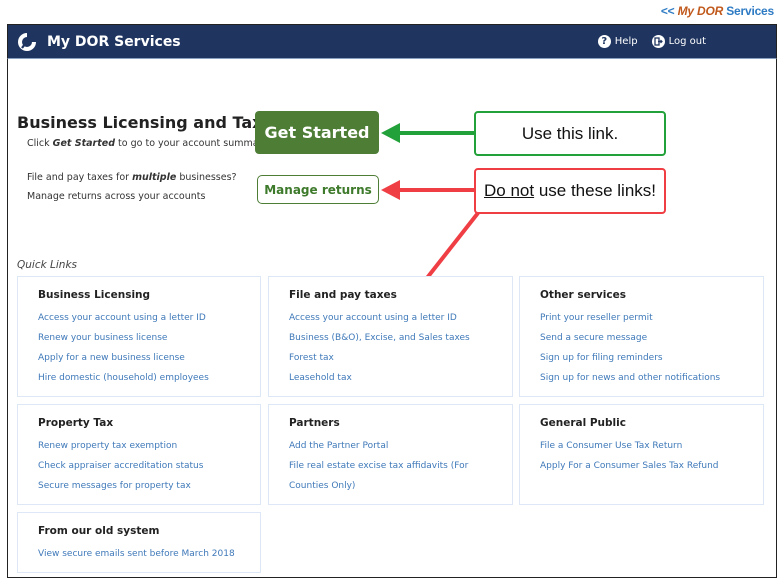 The height and width of the screenshot is (579, 784). What do you see at coordinates (154, 177) in the screenshot?
I see `multi-bold: multiple` at bounding box center [154, 177].